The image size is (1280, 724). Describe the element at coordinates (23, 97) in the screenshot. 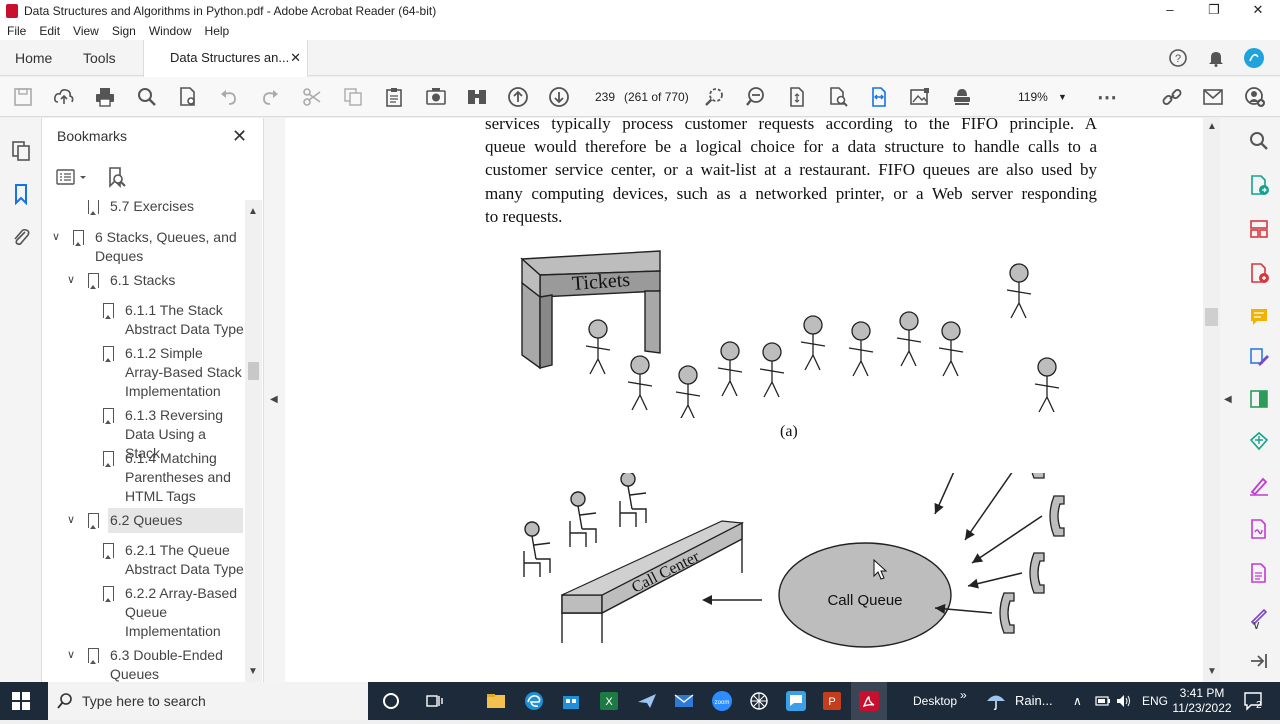

I see `save-icon` at that location.